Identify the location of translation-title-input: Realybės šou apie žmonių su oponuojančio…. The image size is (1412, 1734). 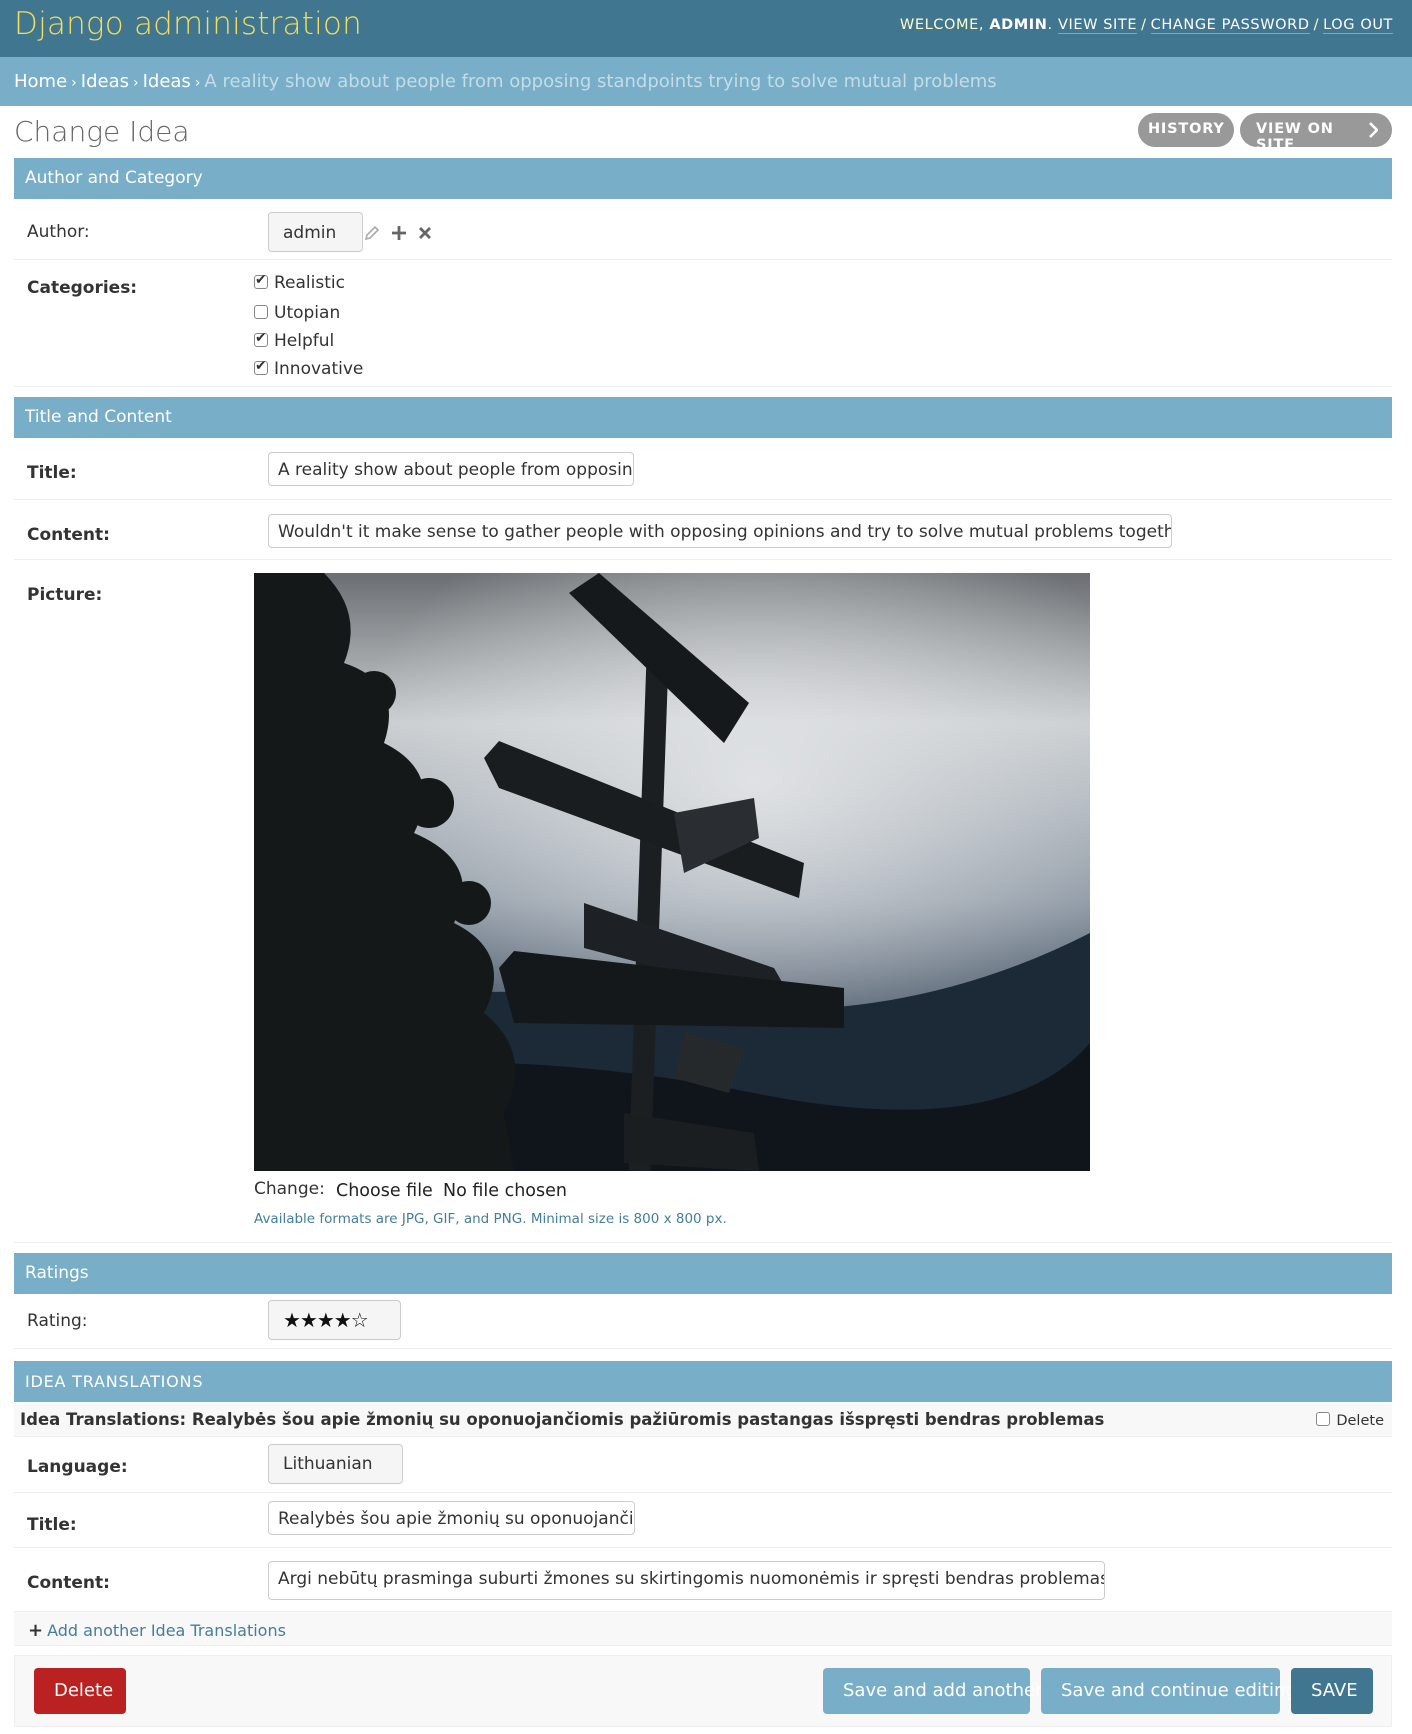
(451, 1518).